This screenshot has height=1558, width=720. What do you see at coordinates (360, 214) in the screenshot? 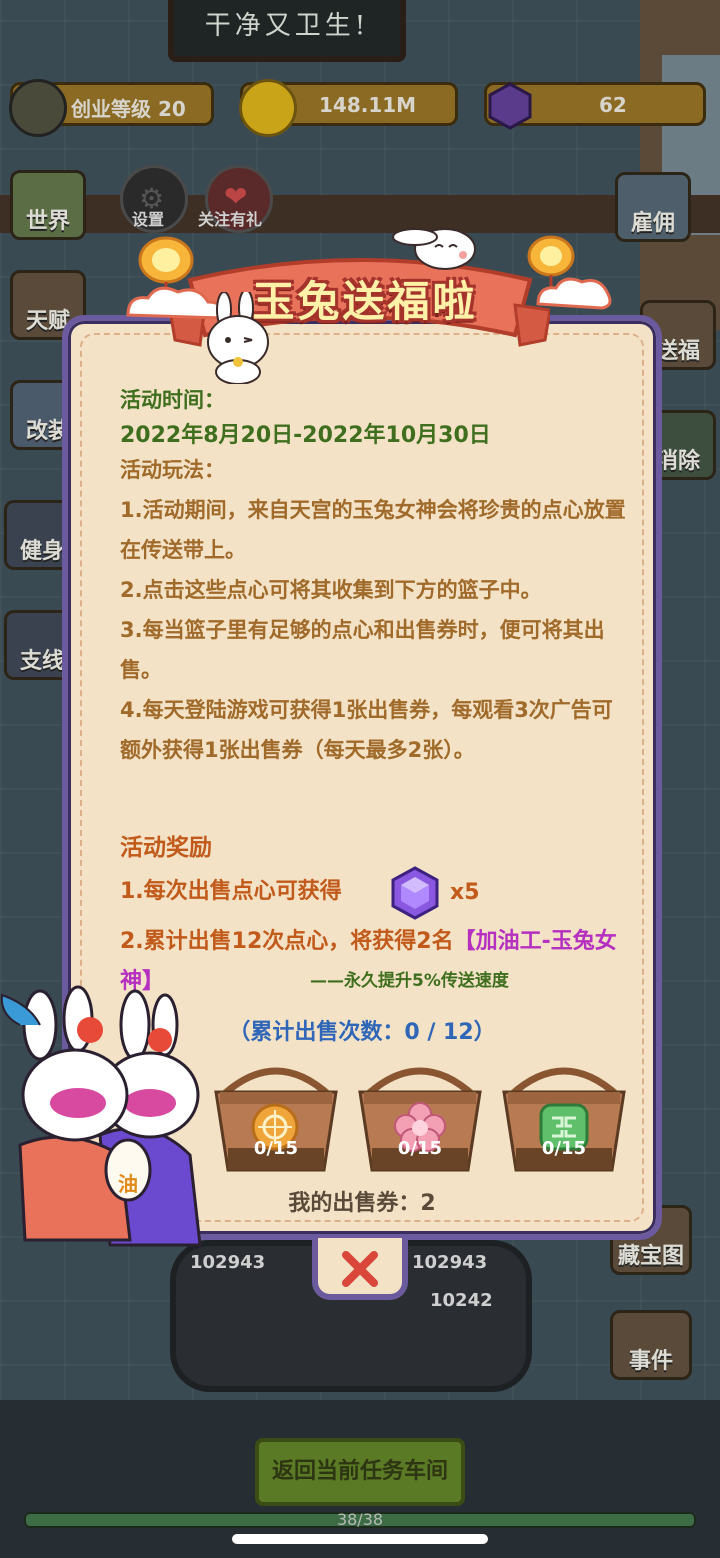
I see `counter-band` at bounding box center [360, 214].